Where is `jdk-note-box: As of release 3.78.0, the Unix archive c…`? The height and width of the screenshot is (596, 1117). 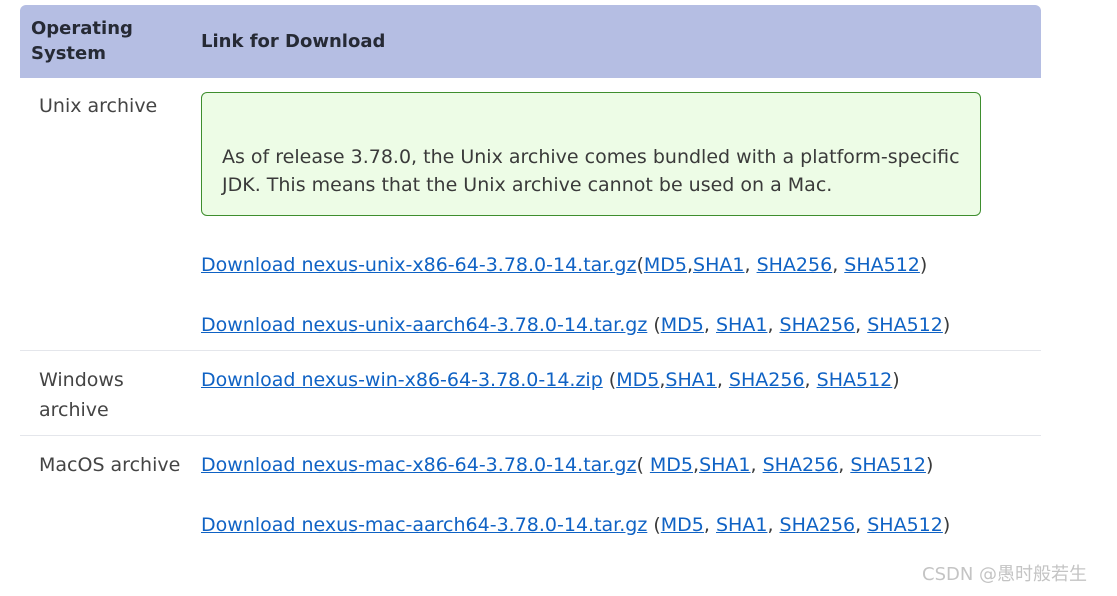 jdk-note-box: As of release 3.78.0, the Unix archive c… is located at coordinates (591, 154).